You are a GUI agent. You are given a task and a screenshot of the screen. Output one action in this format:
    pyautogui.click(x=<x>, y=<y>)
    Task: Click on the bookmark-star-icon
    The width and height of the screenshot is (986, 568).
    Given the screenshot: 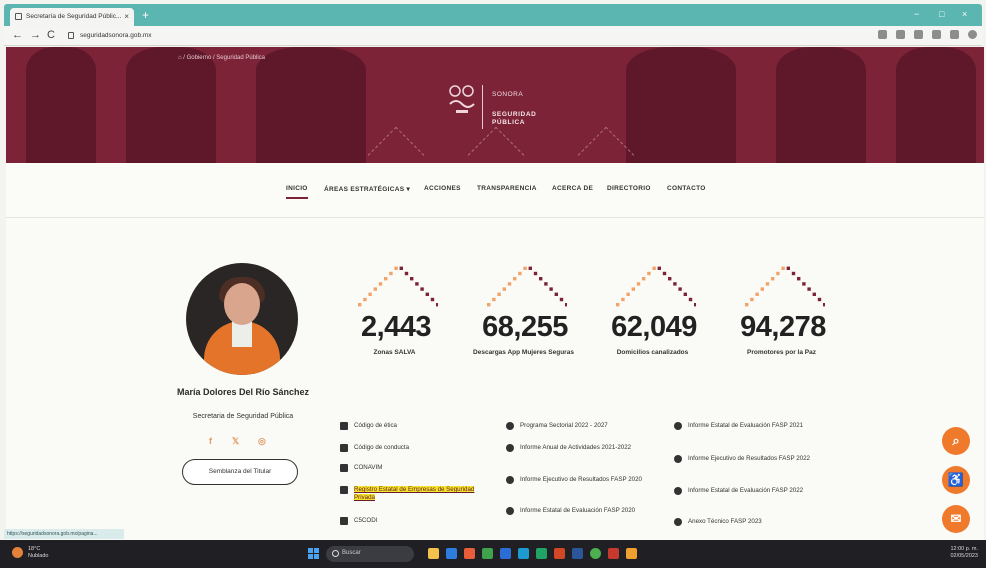 What is the action you would take?
    pyautogui.click(x=936, y=34)
    